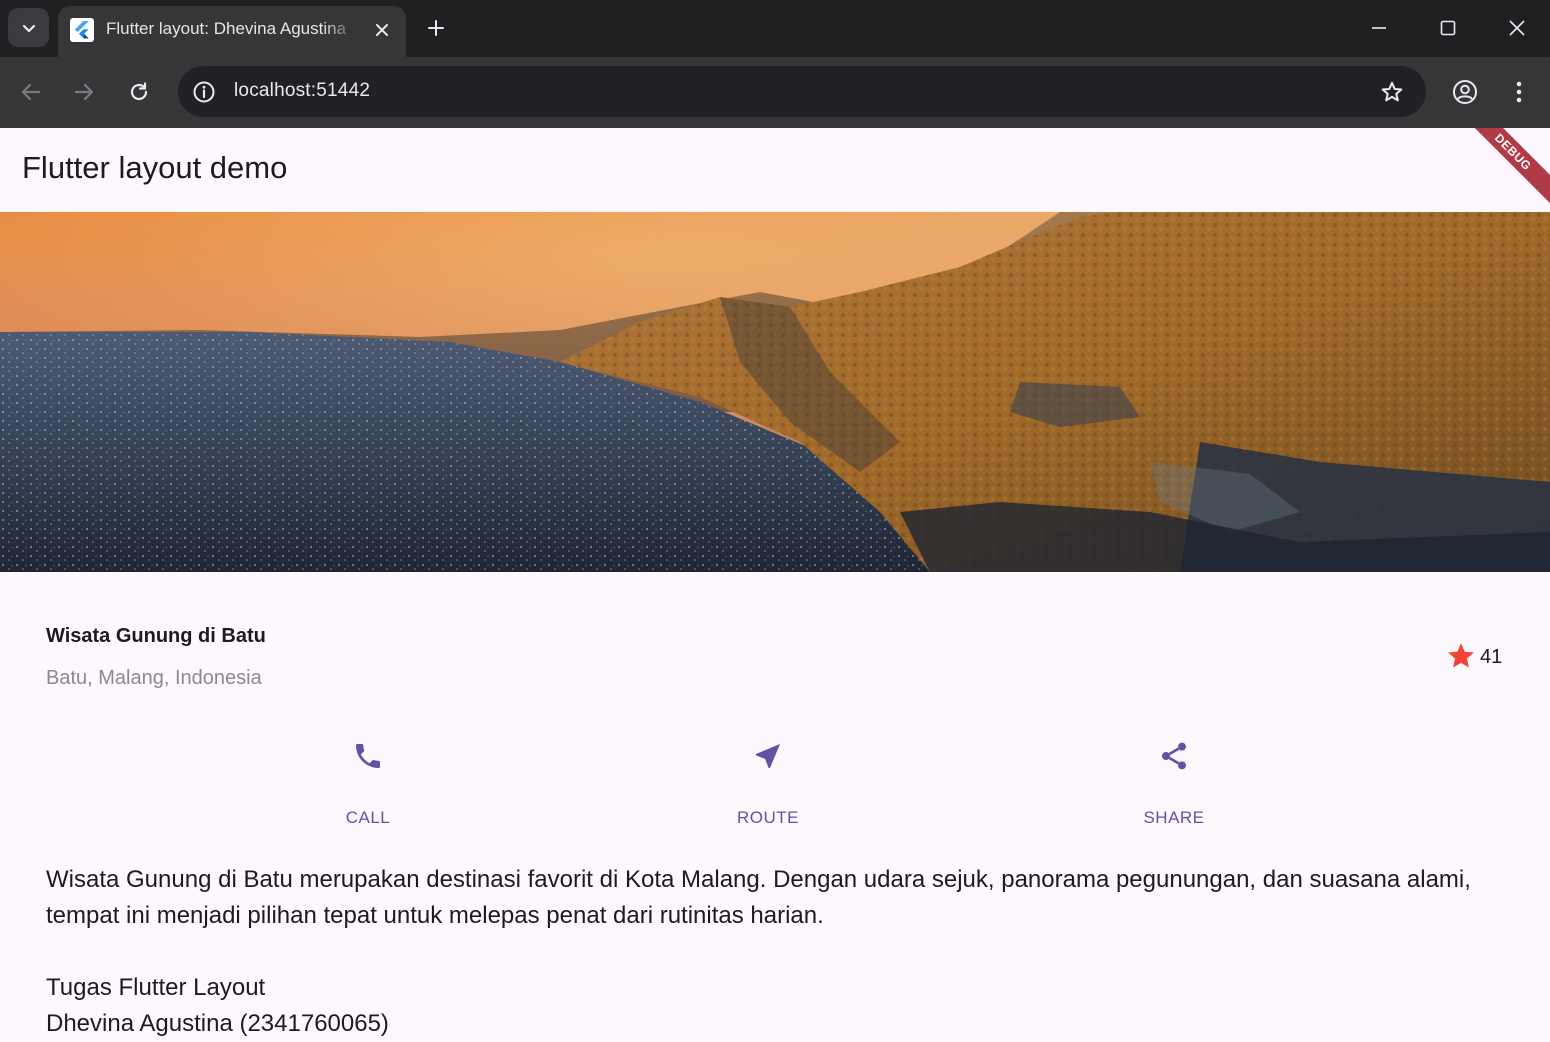 This screenshot has height=1042, width=1550. Describe the element at coordinates (1461, 655) in the screenshot. I see `star-icon` at that location.